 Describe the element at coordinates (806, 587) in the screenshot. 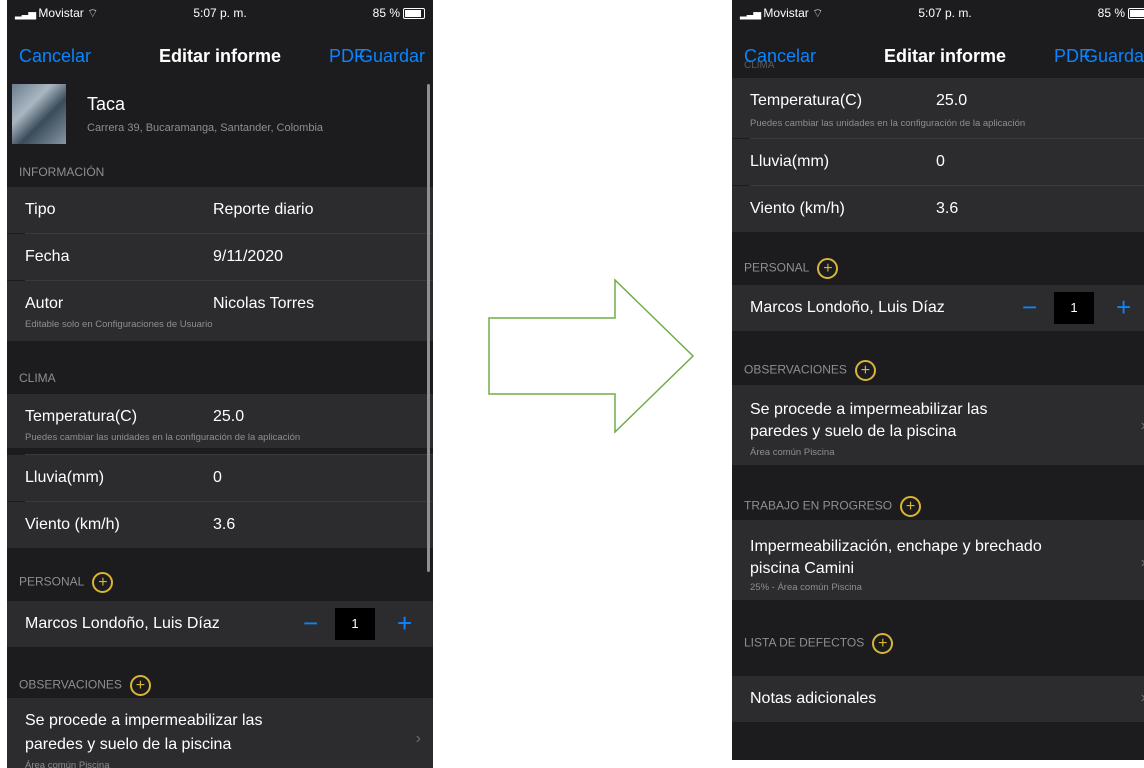

I see `trabajo-note: 25% - Área común Piscina` at that location.